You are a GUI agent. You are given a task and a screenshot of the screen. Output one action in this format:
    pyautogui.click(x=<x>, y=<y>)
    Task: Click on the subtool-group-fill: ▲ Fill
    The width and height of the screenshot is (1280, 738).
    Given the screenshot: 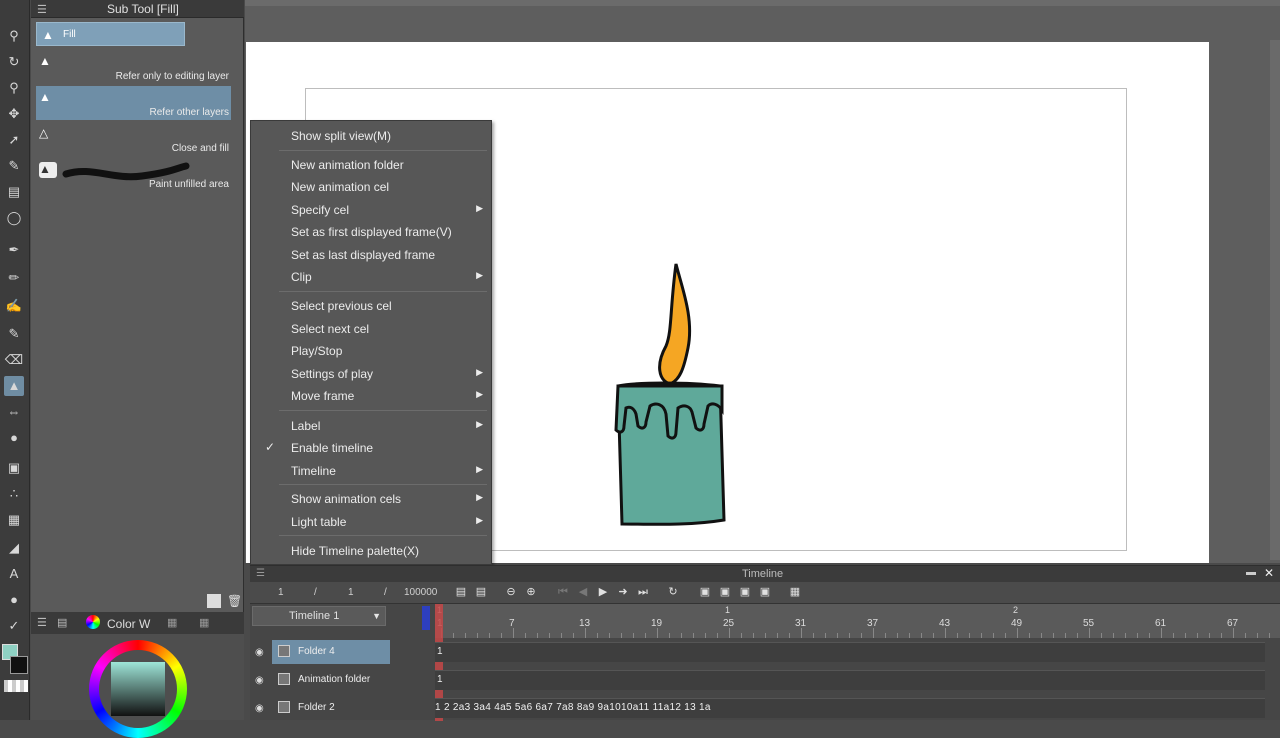 What is the action you would take?
    pyautogui.click(x=110, y=34)
    